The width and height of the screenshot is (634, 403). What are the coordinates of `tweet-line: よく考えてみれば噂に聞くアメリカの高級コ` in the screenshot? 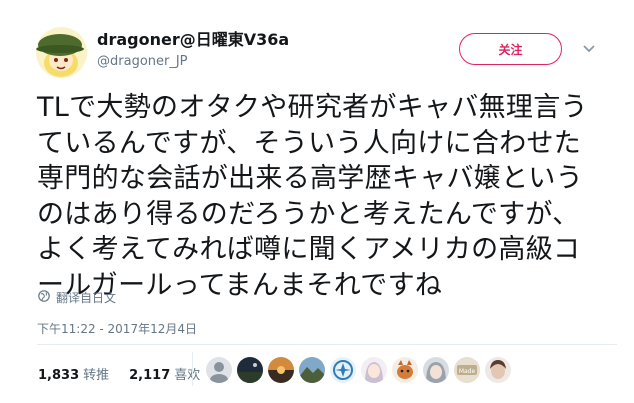 It's located at (309, 249).